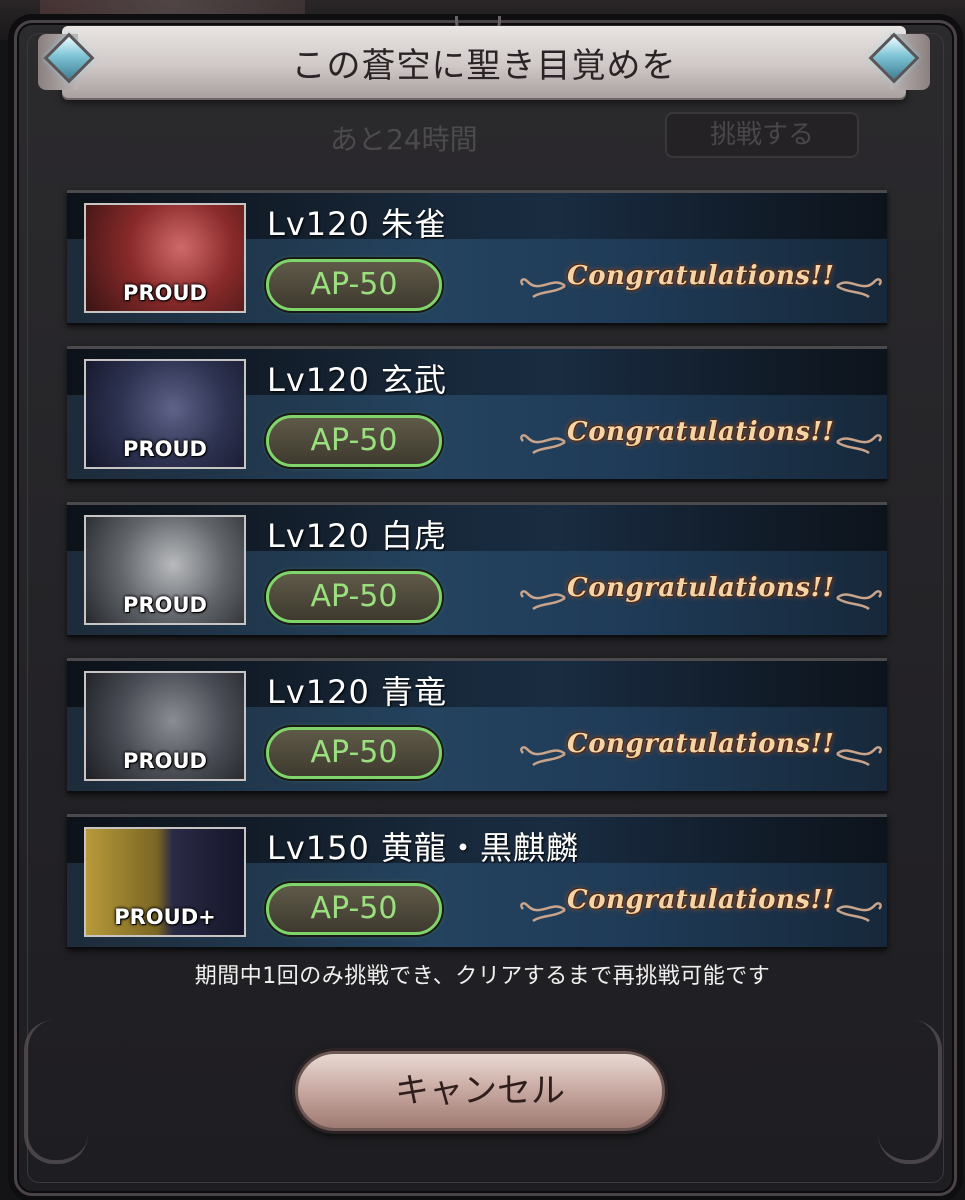  Describe the element at coordinates (357, 380) in the screenshot. I see `quest-name: Lv120 玄武` at that location.